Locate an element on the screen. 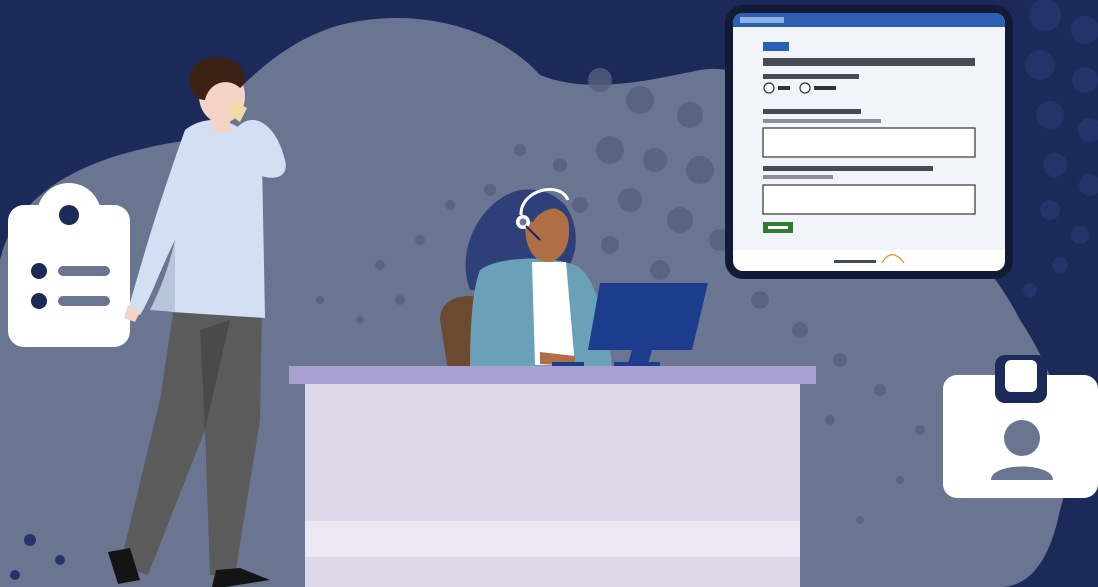 The height and width of the screenshot is (587, 1098). id-badge-icon is located at coordinates (1020, 426).